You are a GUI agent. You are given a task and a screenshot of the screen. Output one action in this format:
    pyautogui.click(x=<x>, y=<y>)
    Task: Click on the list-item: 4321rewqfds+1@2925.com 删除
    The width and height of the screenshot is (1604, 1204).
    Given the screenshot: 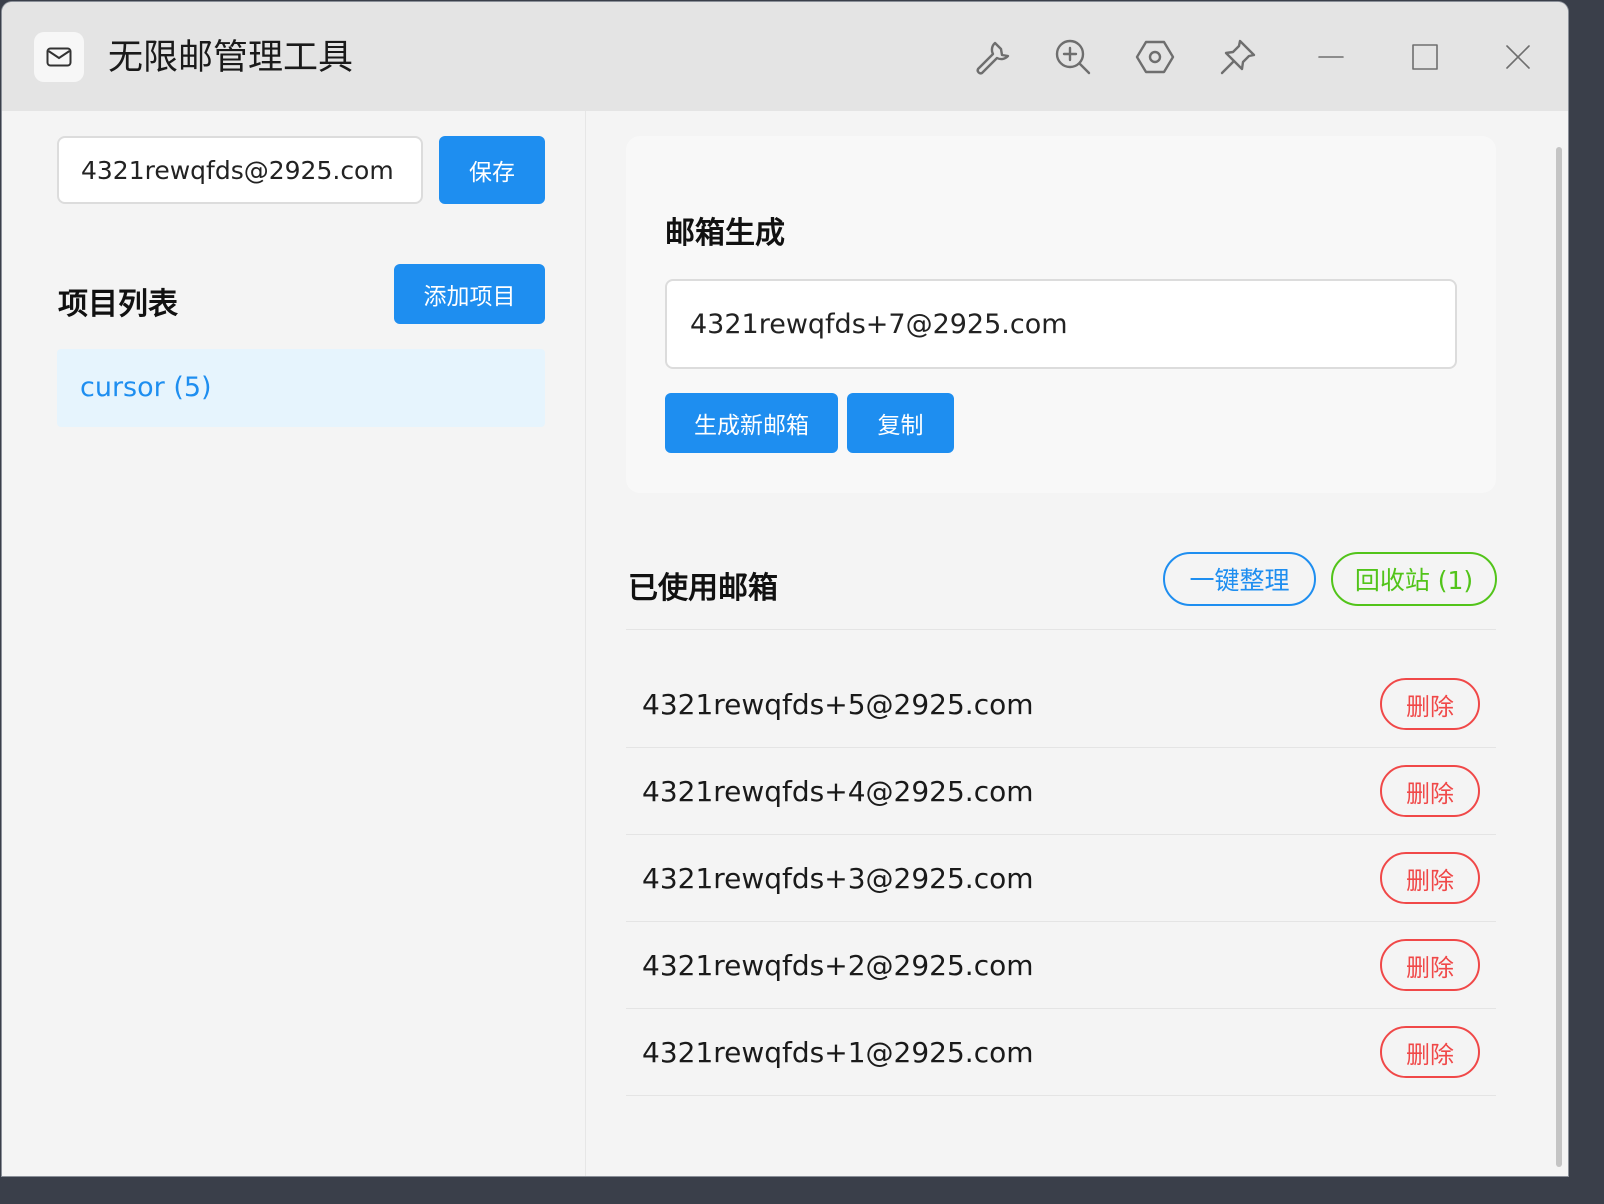 What is the action you would take?
    pyautogui.click(x=1061, y=1052)
    